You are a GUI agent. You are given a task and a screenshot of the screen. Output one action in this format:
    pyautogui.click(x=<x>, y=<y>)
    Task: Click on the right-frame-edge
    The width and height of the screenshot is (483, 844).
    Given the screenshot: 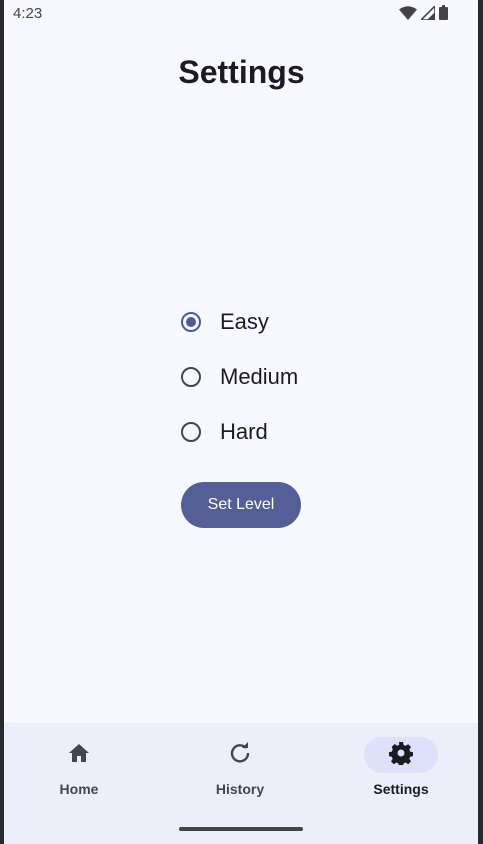 What is the action you would take?
    pyautogui.click(x=480, y=422)
    